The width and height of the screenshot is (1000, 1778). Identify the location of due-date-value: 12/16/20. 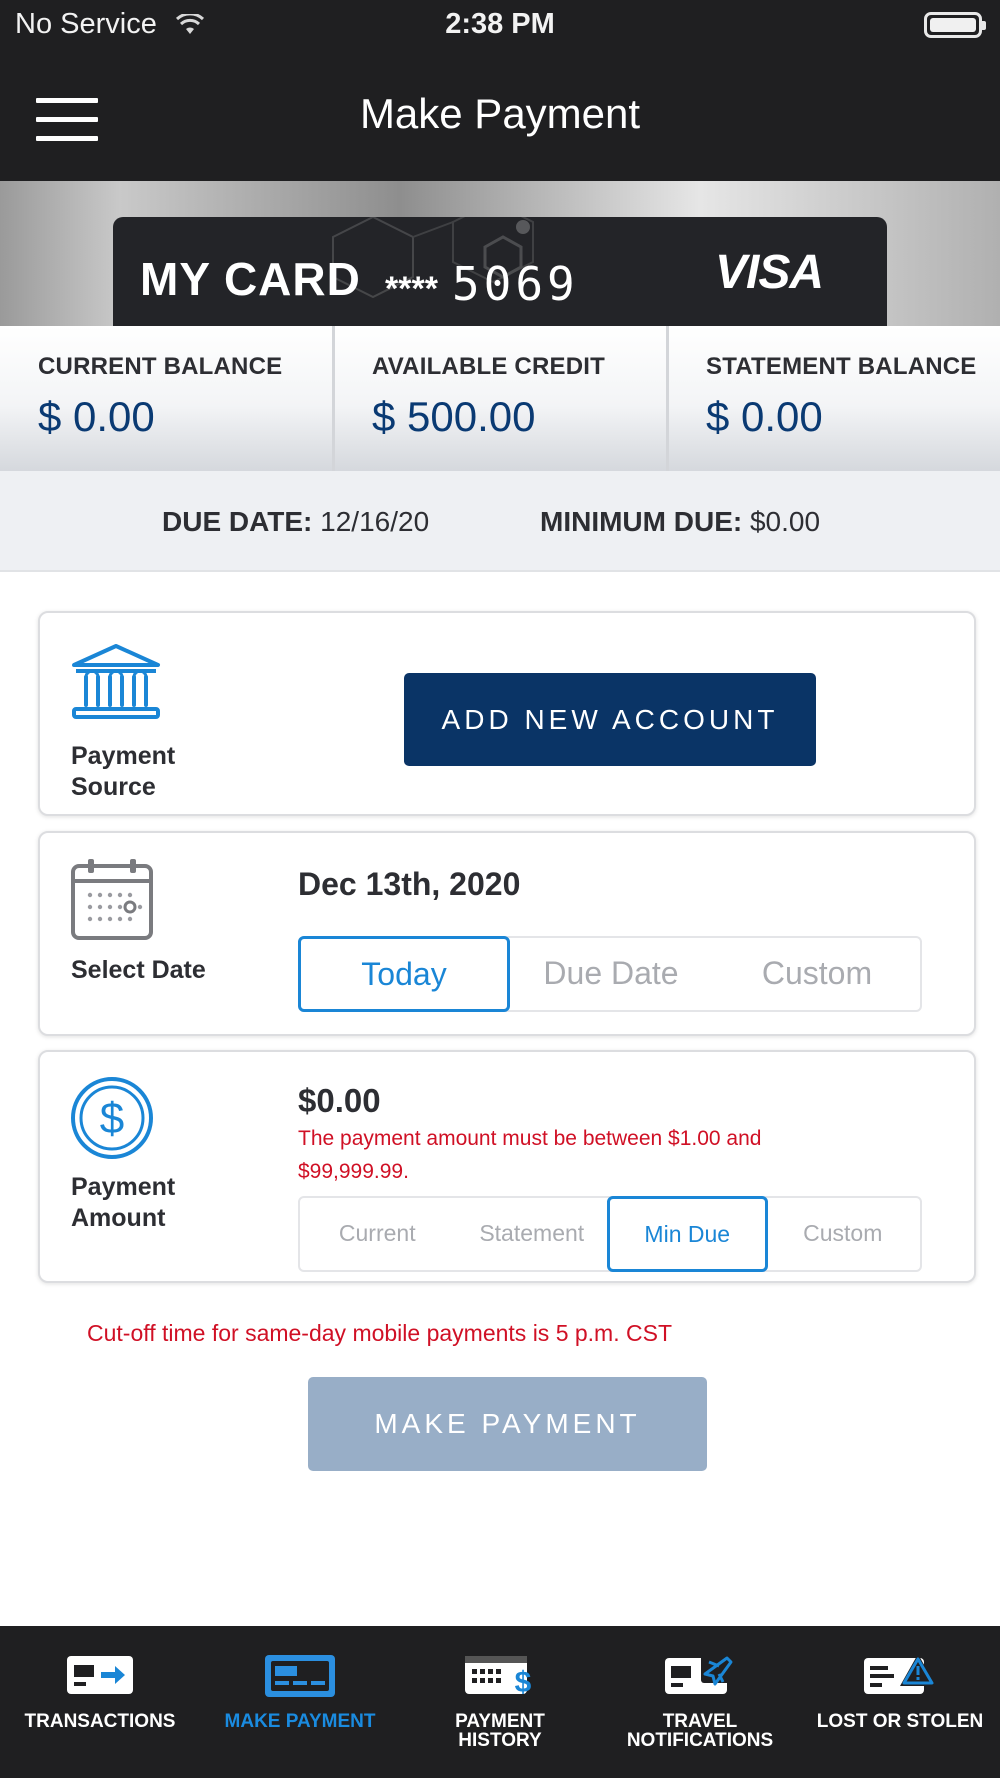
(375, 521).